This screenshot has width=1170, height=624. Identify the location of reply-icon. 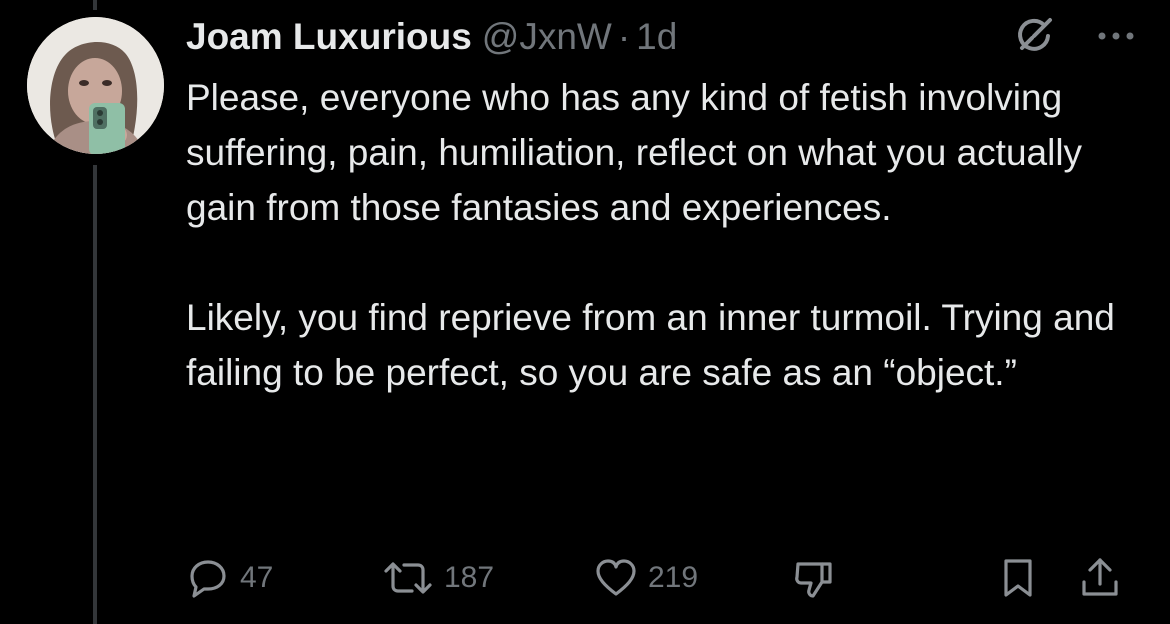
(208, 578).